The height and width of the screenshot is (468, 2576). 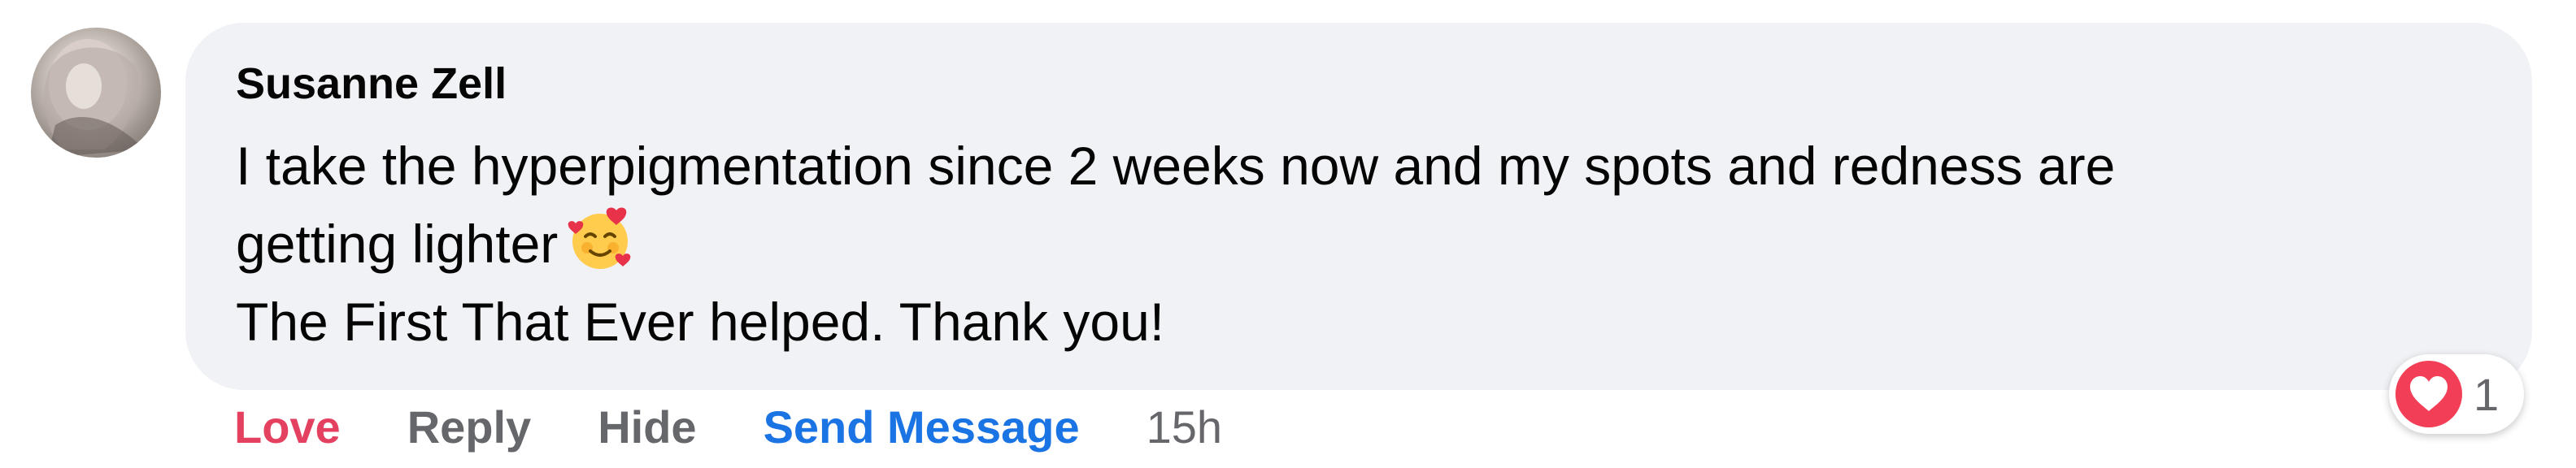 What do you see at coordinates (2429, 394) in the screenshot?
I see `heart-icon` at bounding box center [2429, 394].